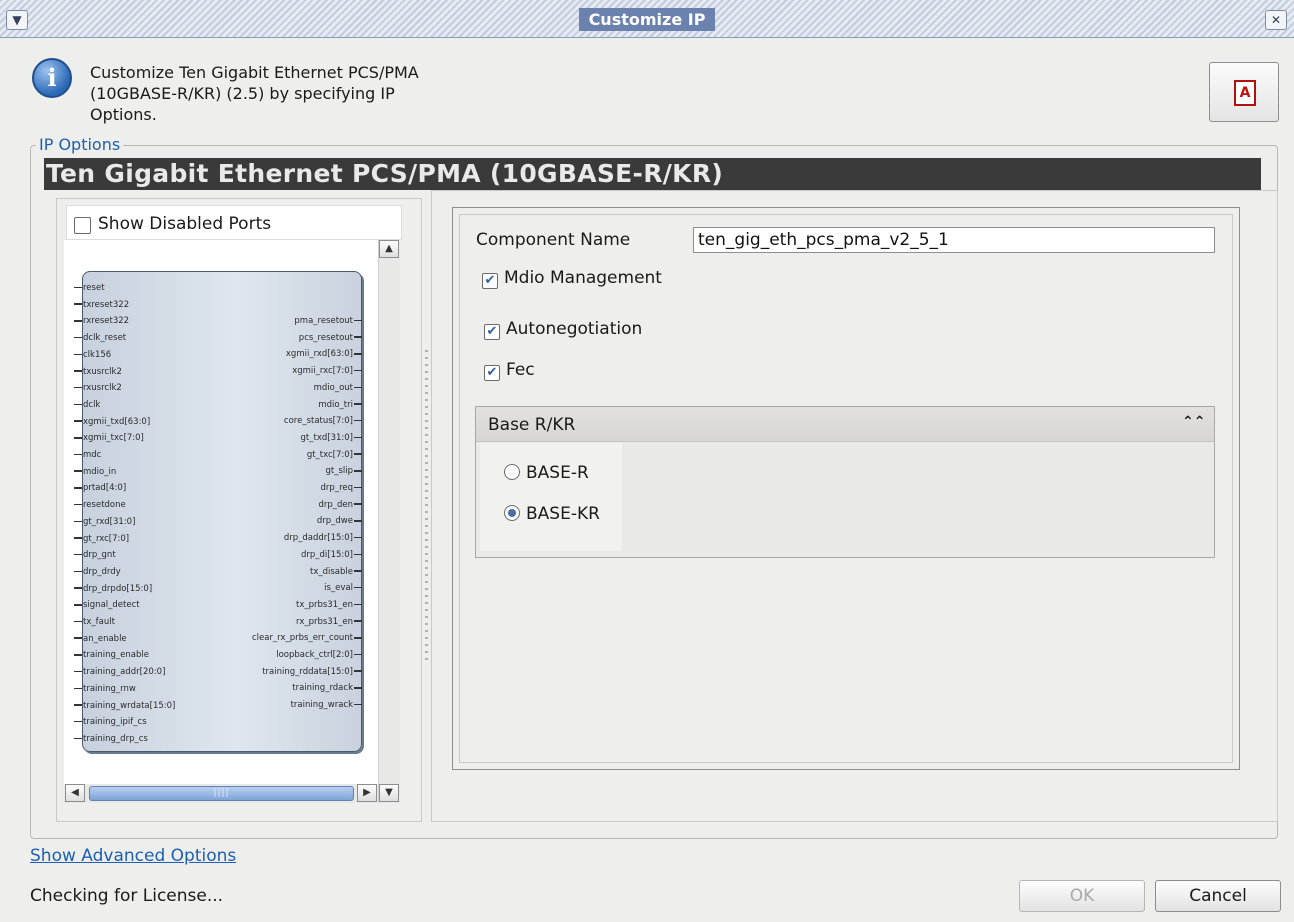  What do you see at coordinates (100, 338) in the screenshot?
I see `input-port: dclk_reset` at bounding box center [100, 338].